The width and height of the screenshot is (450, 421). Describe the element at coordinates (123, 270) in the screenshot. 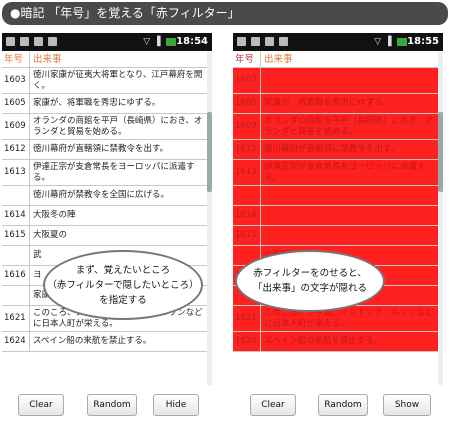

I see `bubble-line: まず、覚えたいところ` at that location.